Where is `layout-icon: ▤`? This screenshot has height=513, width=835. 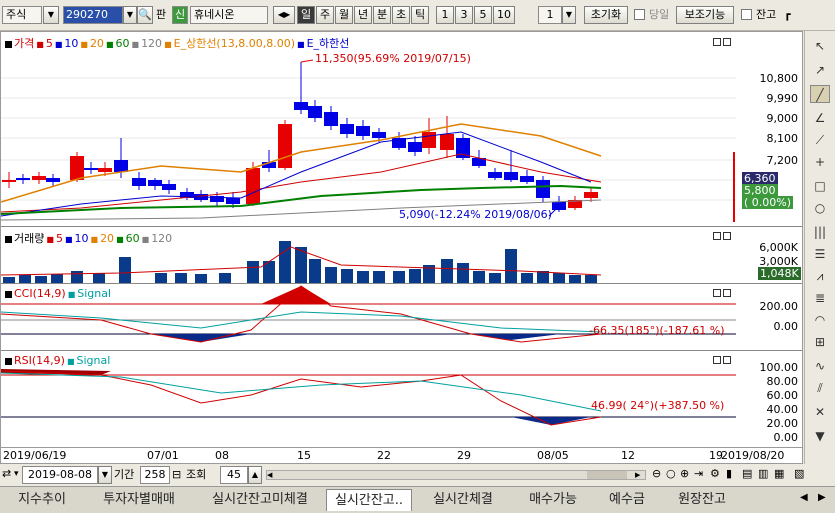 layout-icon: ▤ is located at coordinates (747, 474).